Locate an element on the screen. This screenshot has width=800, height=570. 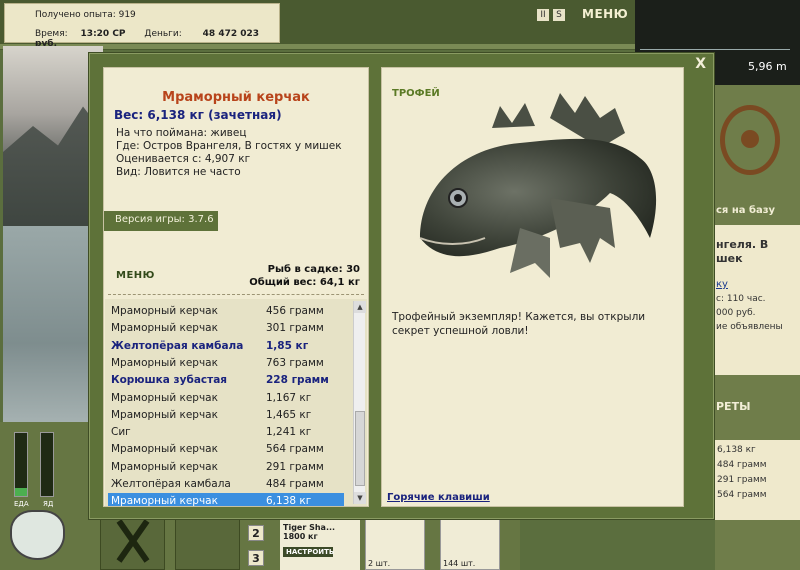
catch-row-weight: 291 грамм is located at coordinates (295, 466).